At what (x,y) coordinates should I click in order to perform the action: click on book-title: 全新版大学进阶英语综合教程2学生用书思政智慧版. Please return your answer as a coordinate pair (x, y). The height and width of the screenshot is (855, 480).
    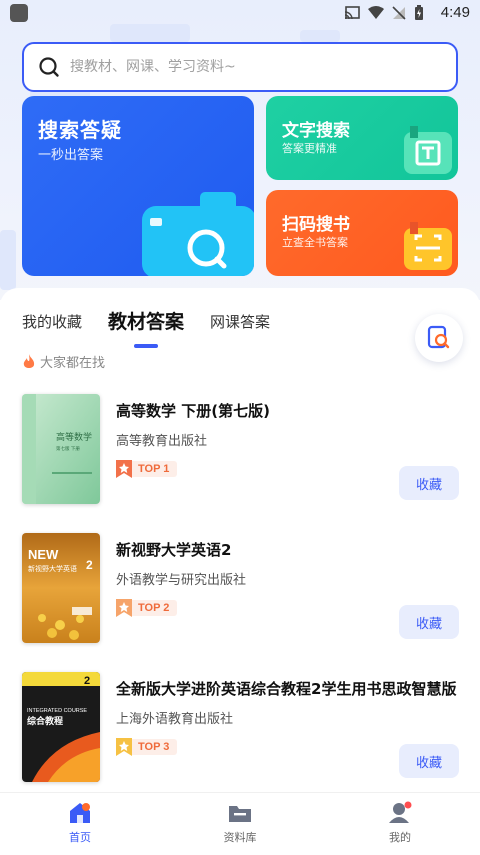
    Looking at the image, I should click on (286, 689).